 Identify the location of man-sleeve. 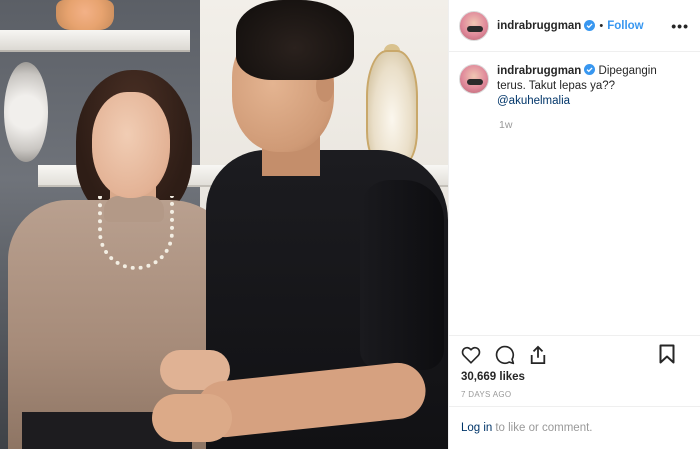
(402, 275).